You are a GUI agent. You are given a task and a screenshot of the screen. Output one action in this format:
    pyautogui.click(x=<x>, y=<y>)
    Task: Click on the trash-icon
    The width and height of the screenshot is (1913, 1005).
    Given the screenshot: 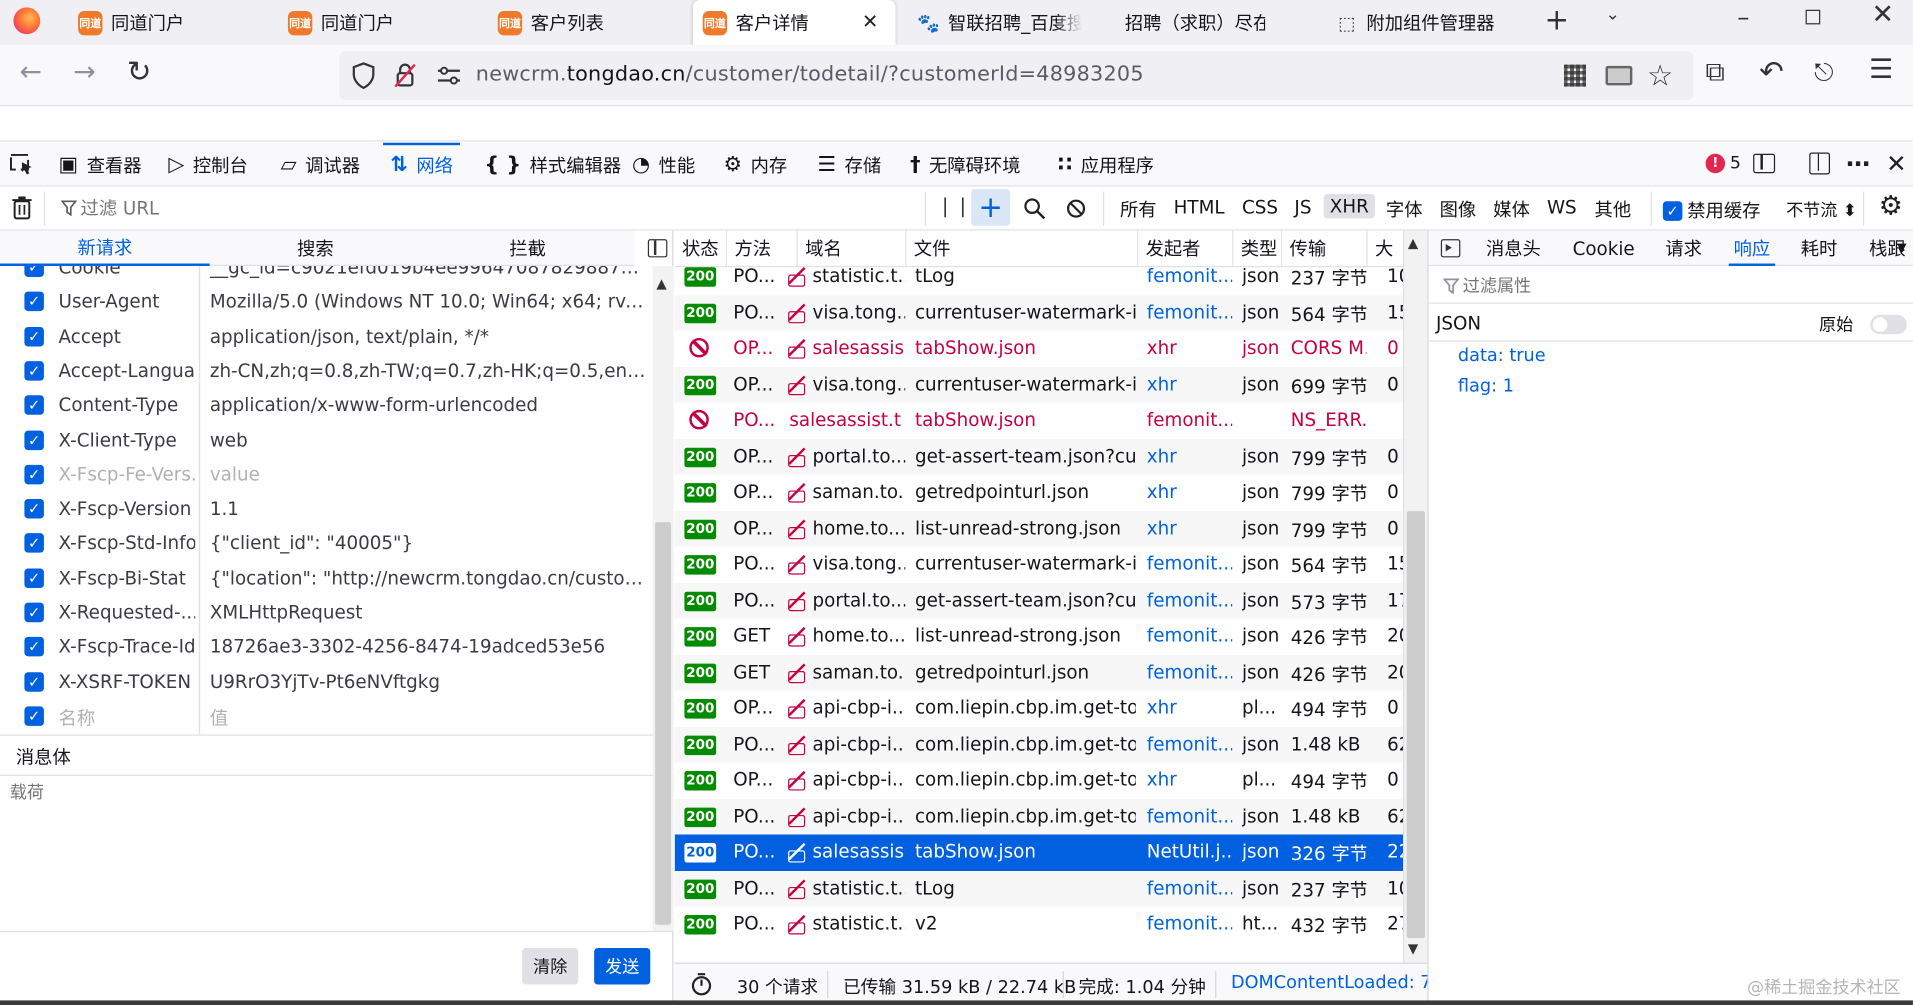 What is the action you would take?
    pyautogui.click(x=22, y=208)
    